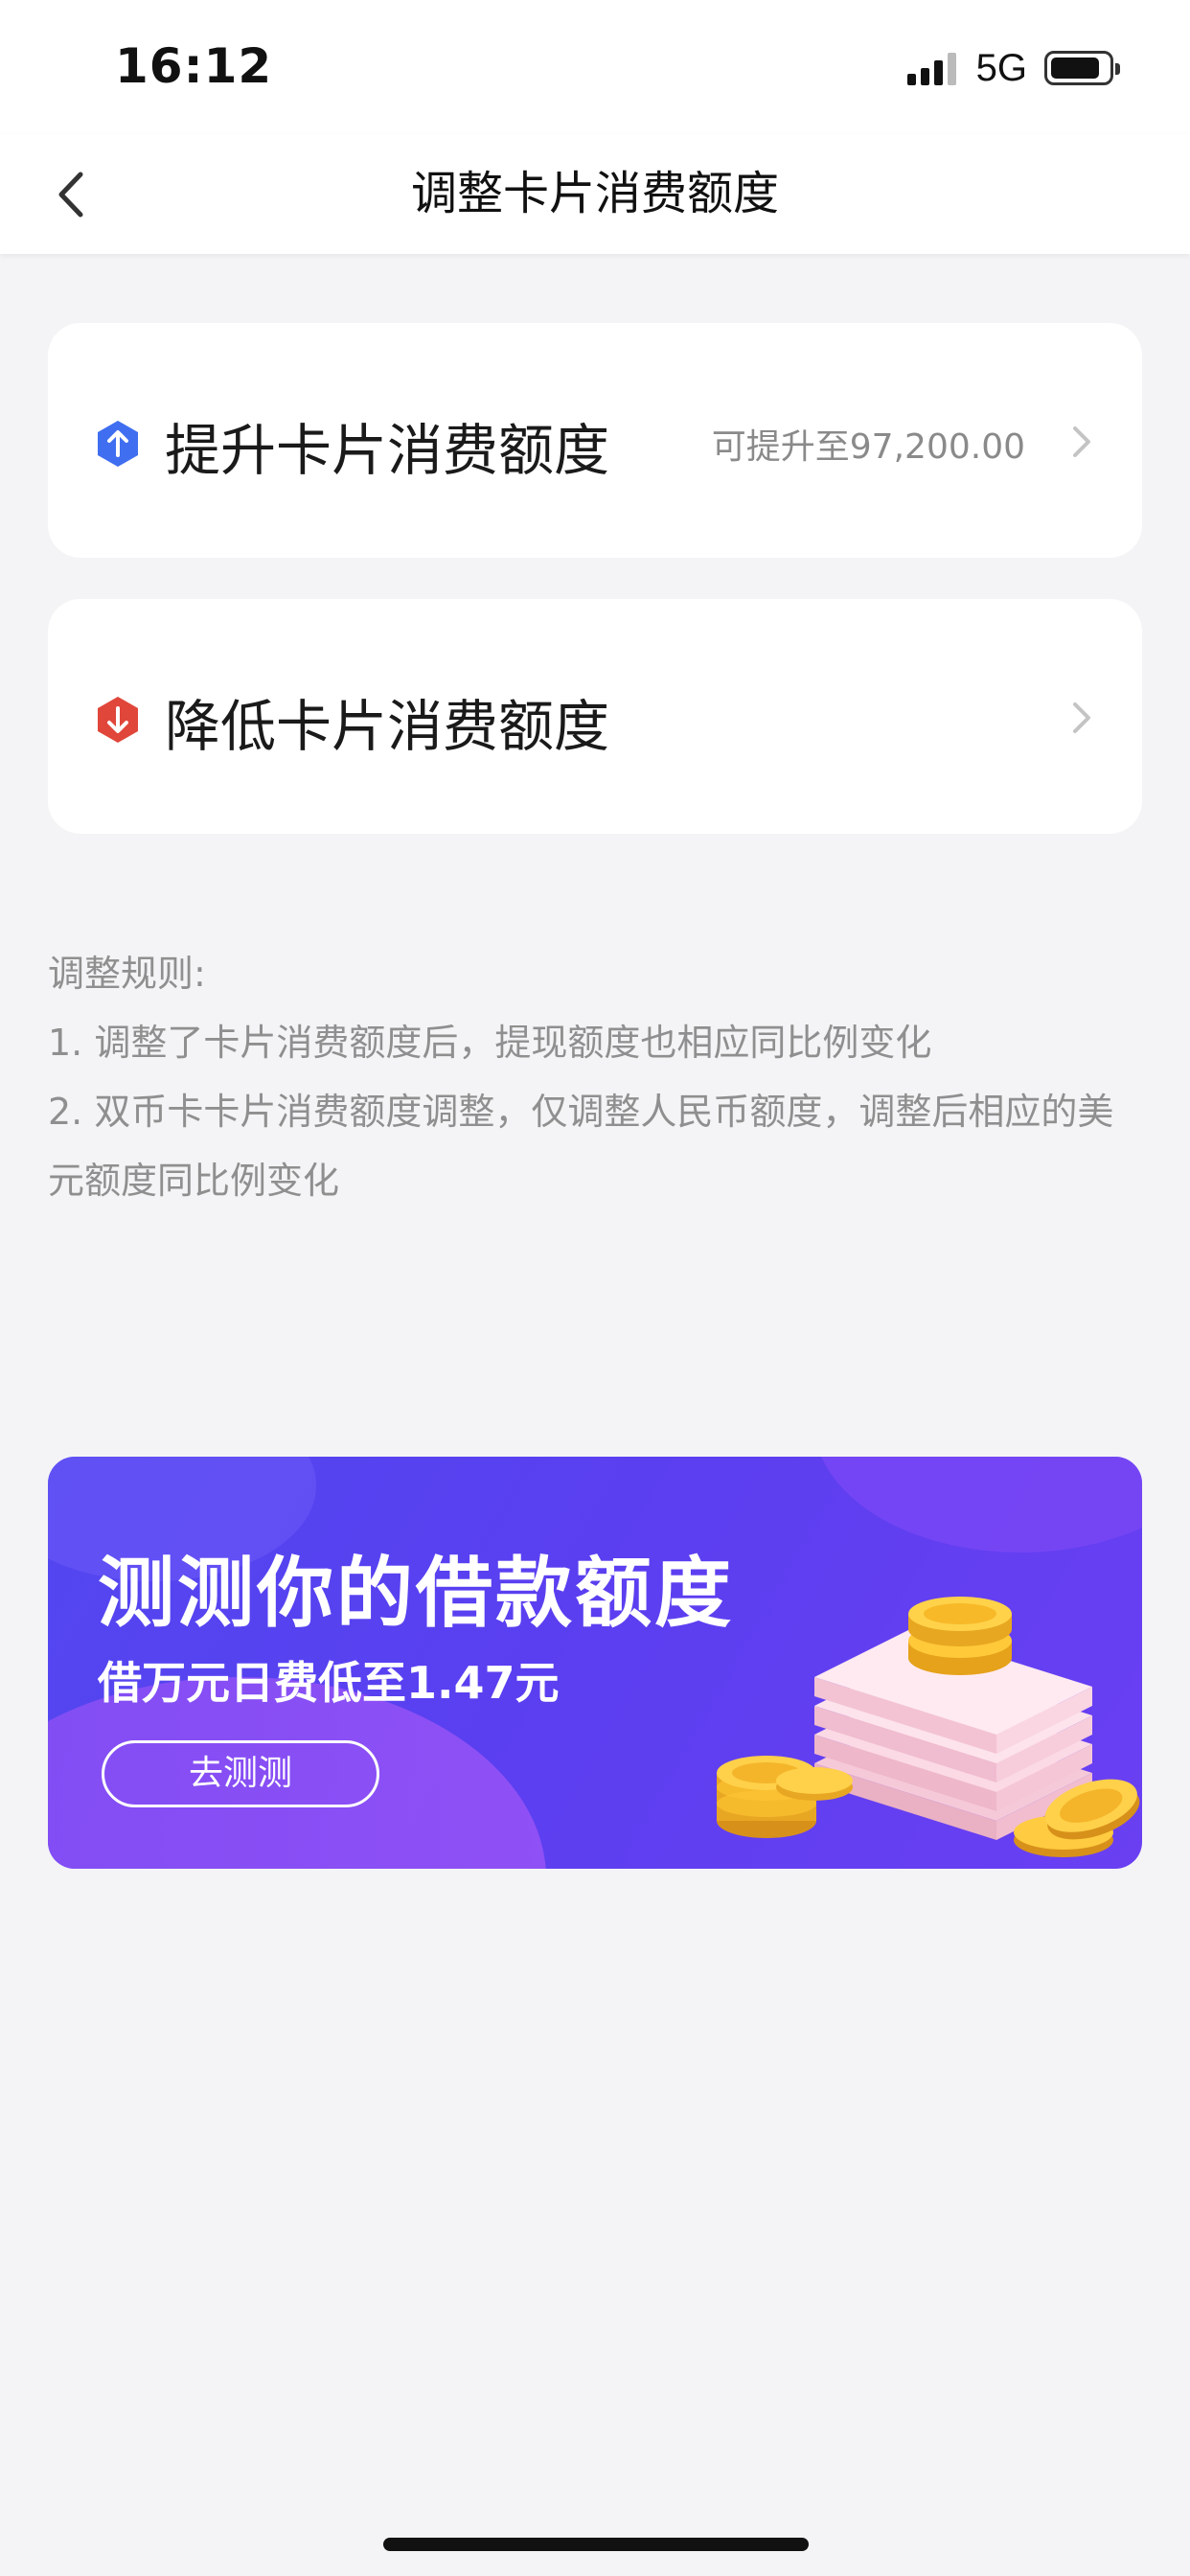 The image size is (1190, 2576). What do you see at coordinates (388, 726) in the screenshot?
I see `option-label: 降低卡片消费额度` at bounding box center [388, 726].